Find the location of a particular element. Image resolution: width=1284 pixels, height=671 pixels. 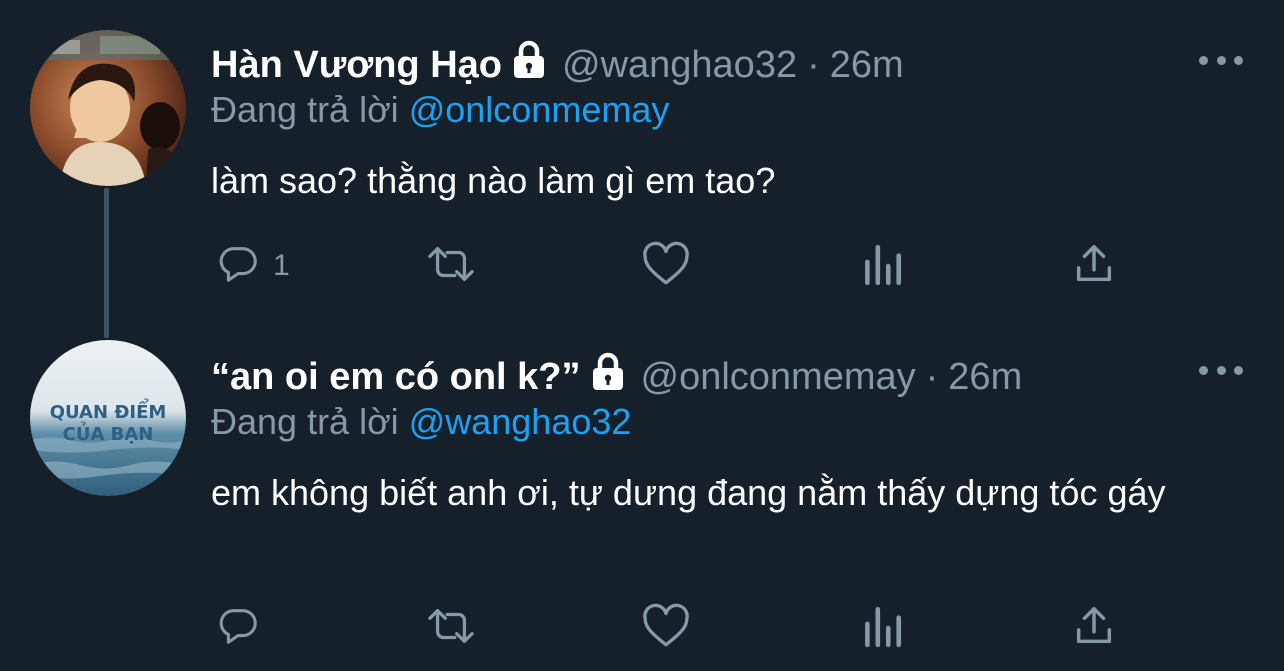

tweet-text: làm sao? thằng nào làm gì em tao? is located at coordinates (493, 180).